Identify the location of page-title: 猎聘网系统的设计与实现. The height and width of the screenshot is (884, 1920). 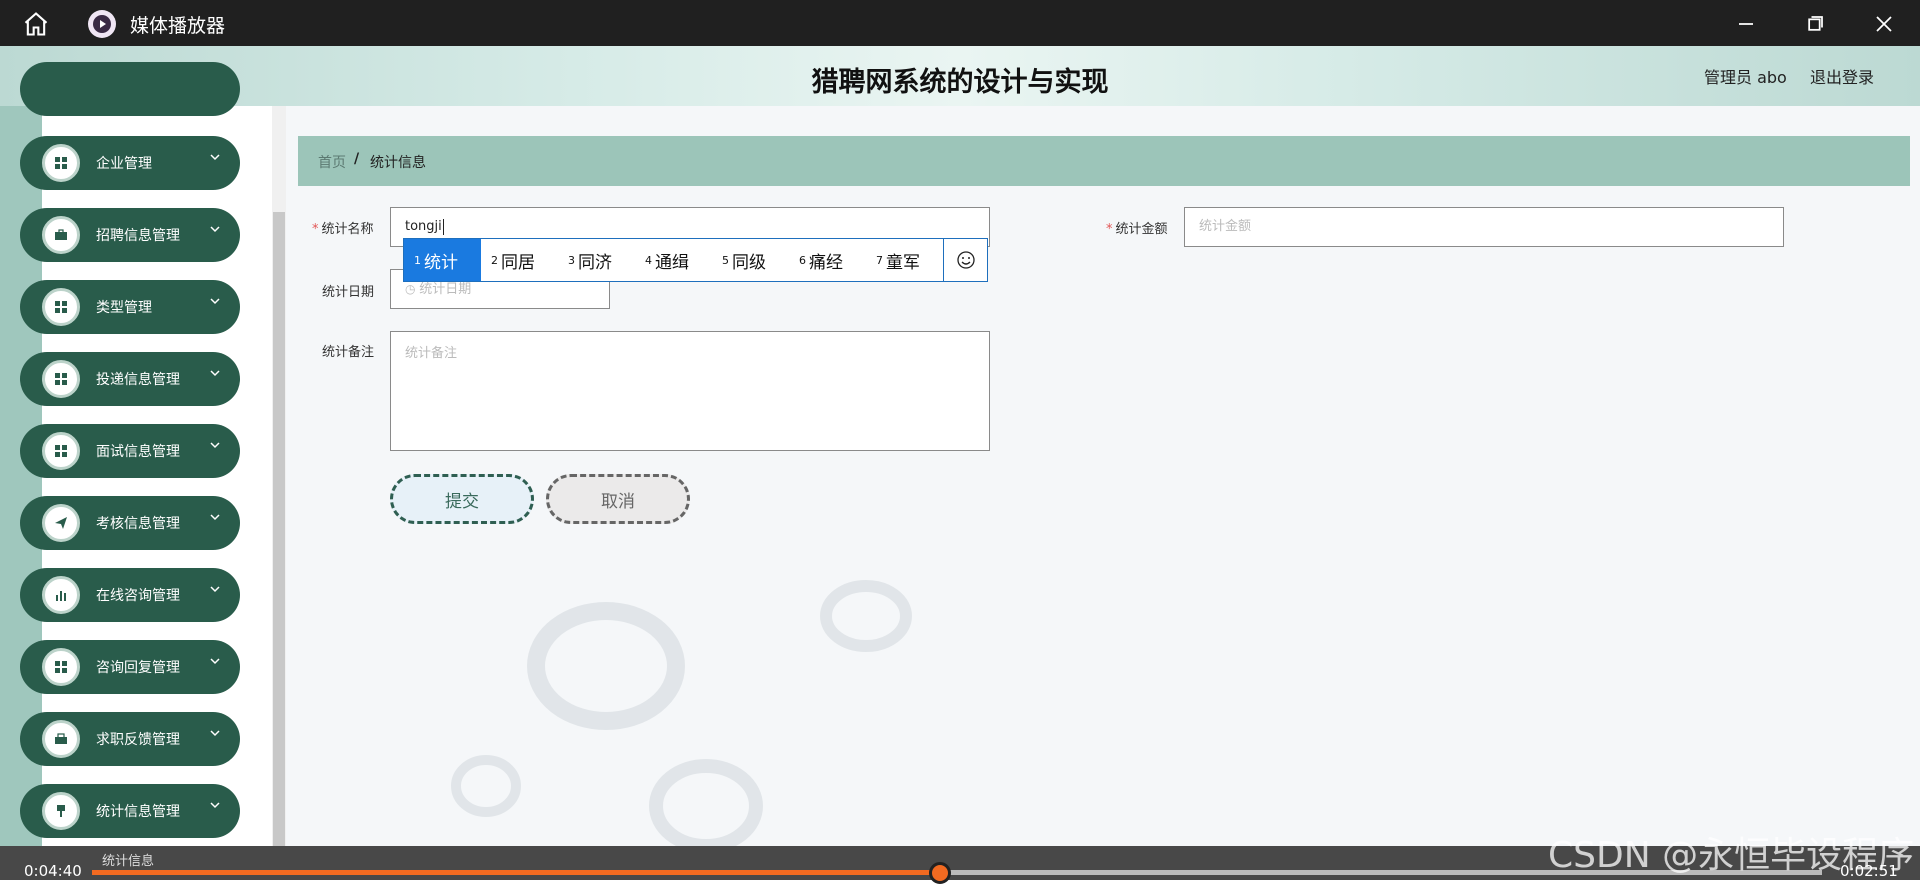
(960, 82).